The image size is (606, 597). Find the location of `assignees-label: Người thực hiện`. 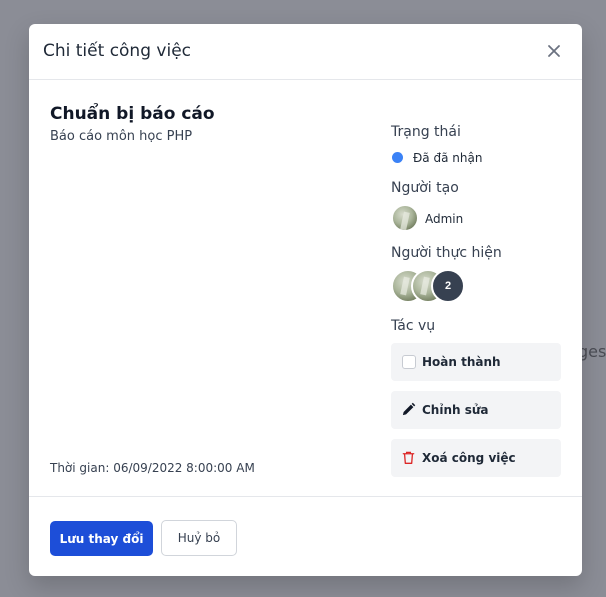

assignees-label: Người thực hiện is located at coordinates (446, 253).